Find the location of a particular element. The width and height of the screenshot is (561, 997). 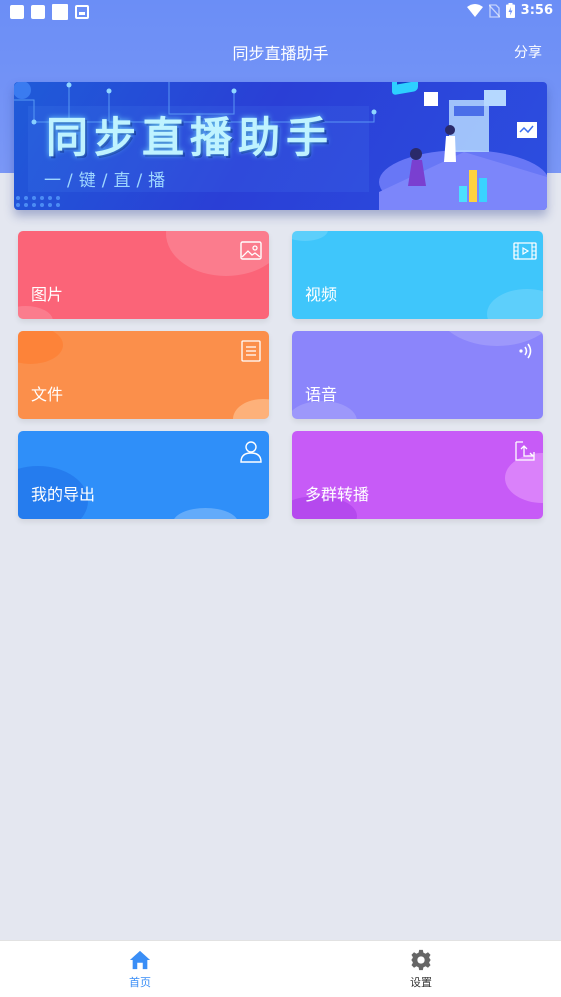

nav-item-settings: 设置 is located at coordinates (421, 969).